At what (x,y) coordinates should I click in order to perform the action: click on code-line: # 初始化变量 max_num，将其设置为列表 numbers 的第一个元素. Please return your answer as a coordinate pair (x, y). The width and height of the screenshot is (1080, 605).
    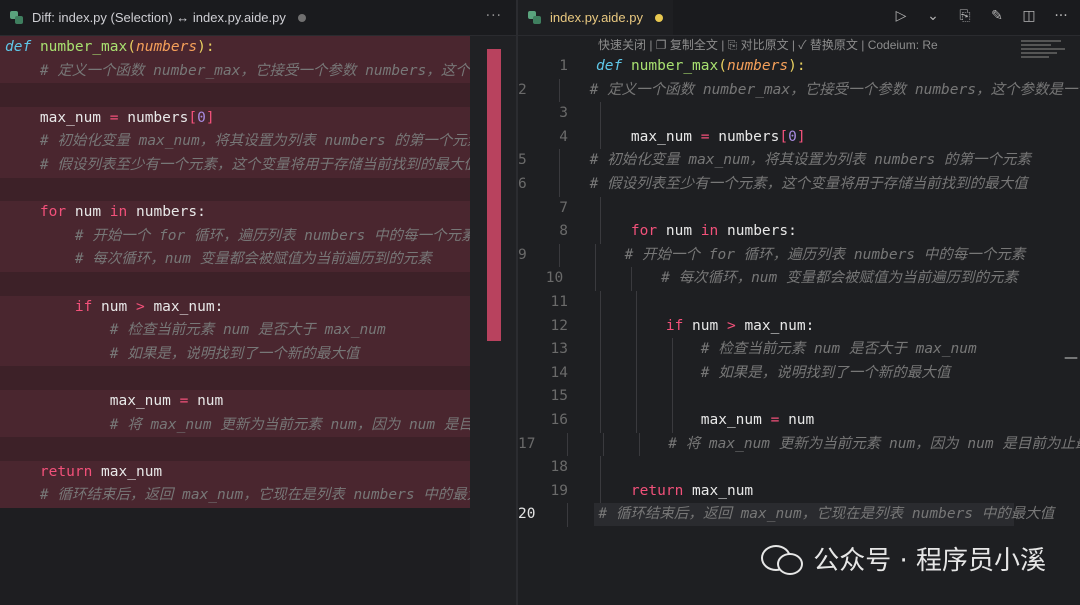
    Looking at the image, I should click on (243, 142).